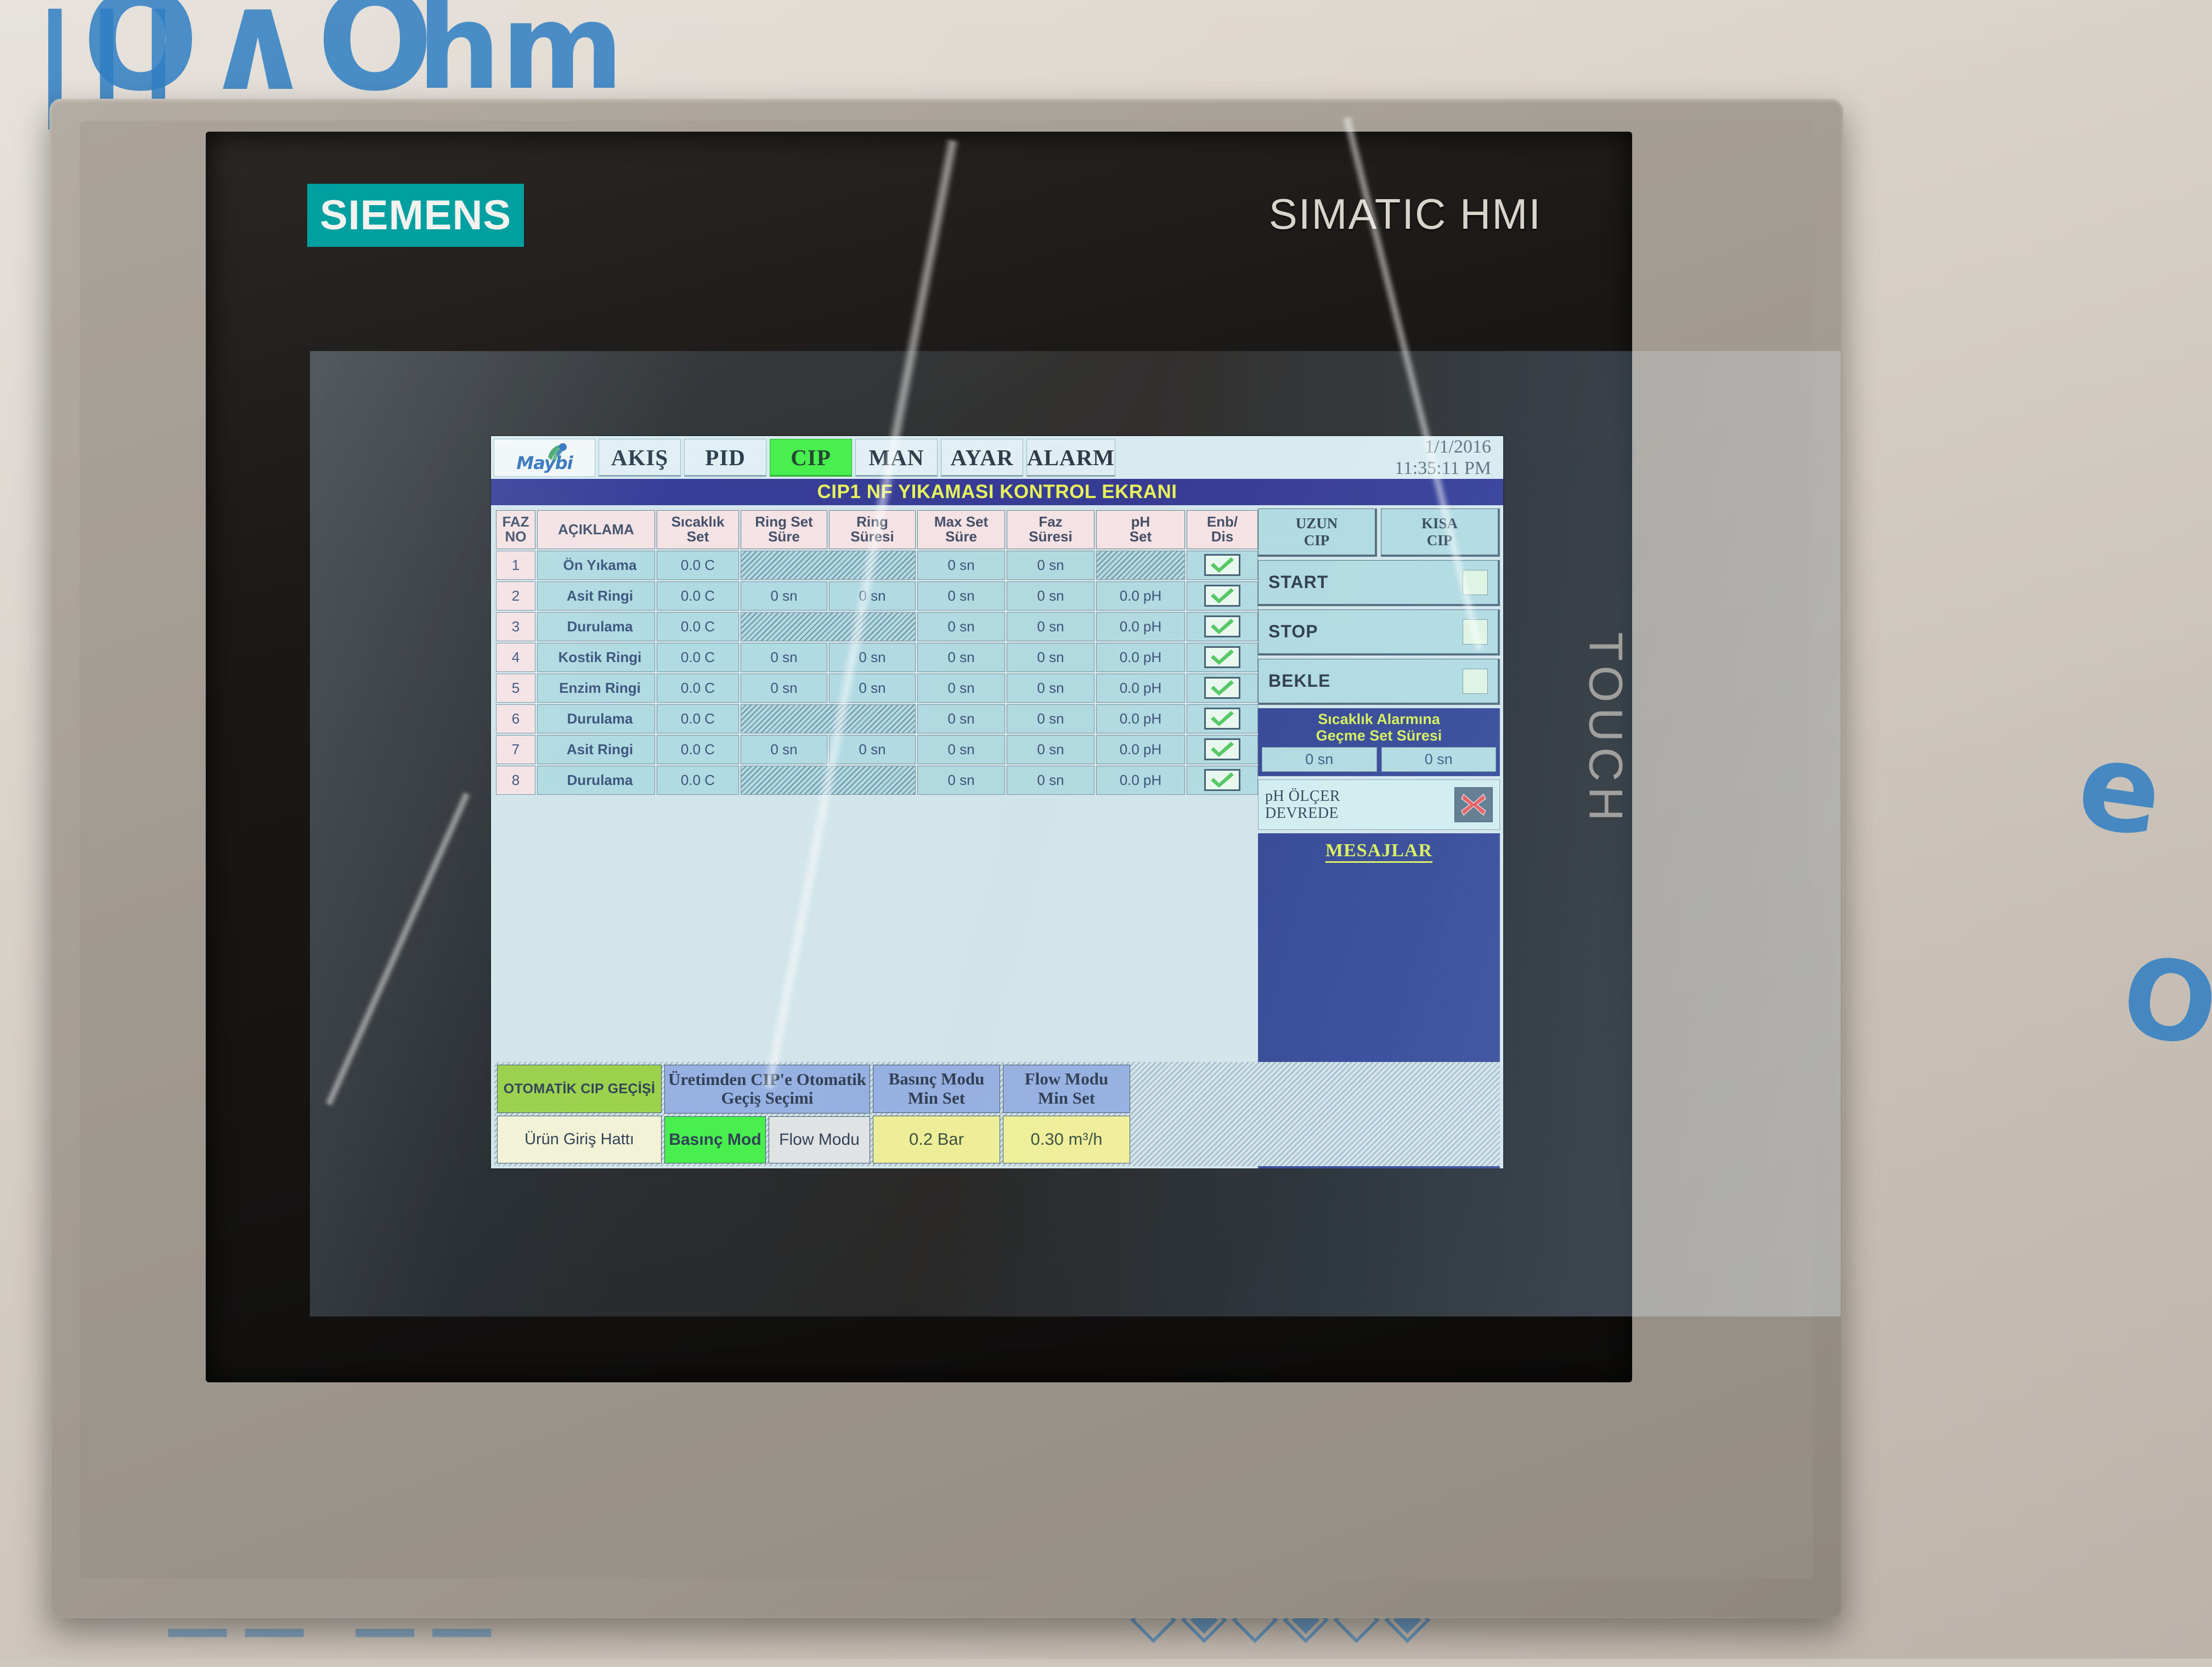  I want to click on tab-label: AKIŞ, so click(639, 457).